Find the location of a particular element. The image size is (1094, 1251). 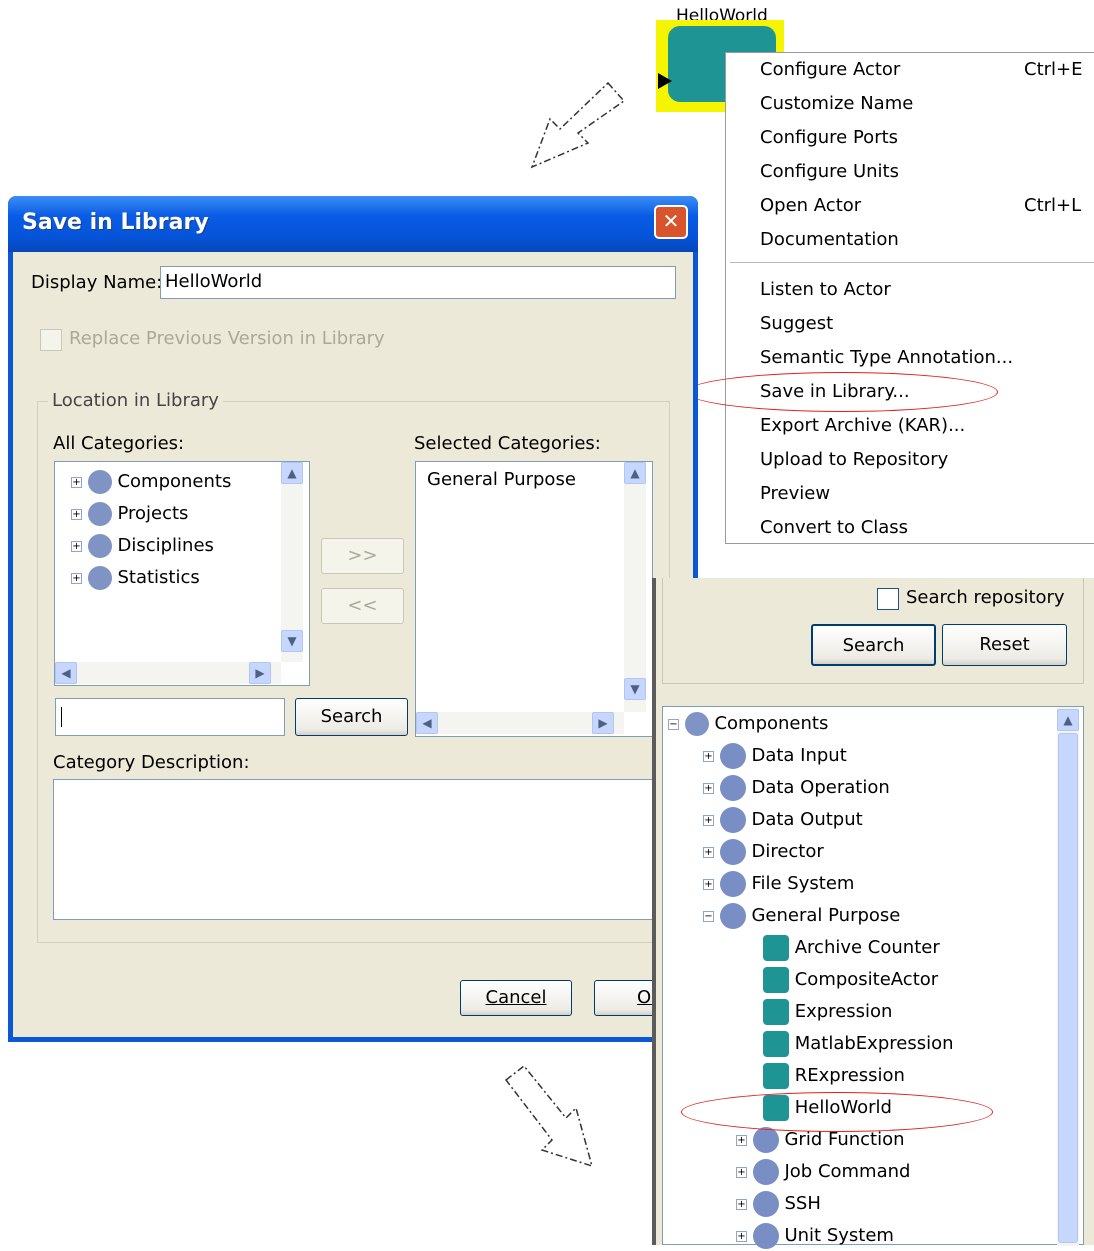

tree-node-job-command: + Job Command is located at coordinates (823, 1172).